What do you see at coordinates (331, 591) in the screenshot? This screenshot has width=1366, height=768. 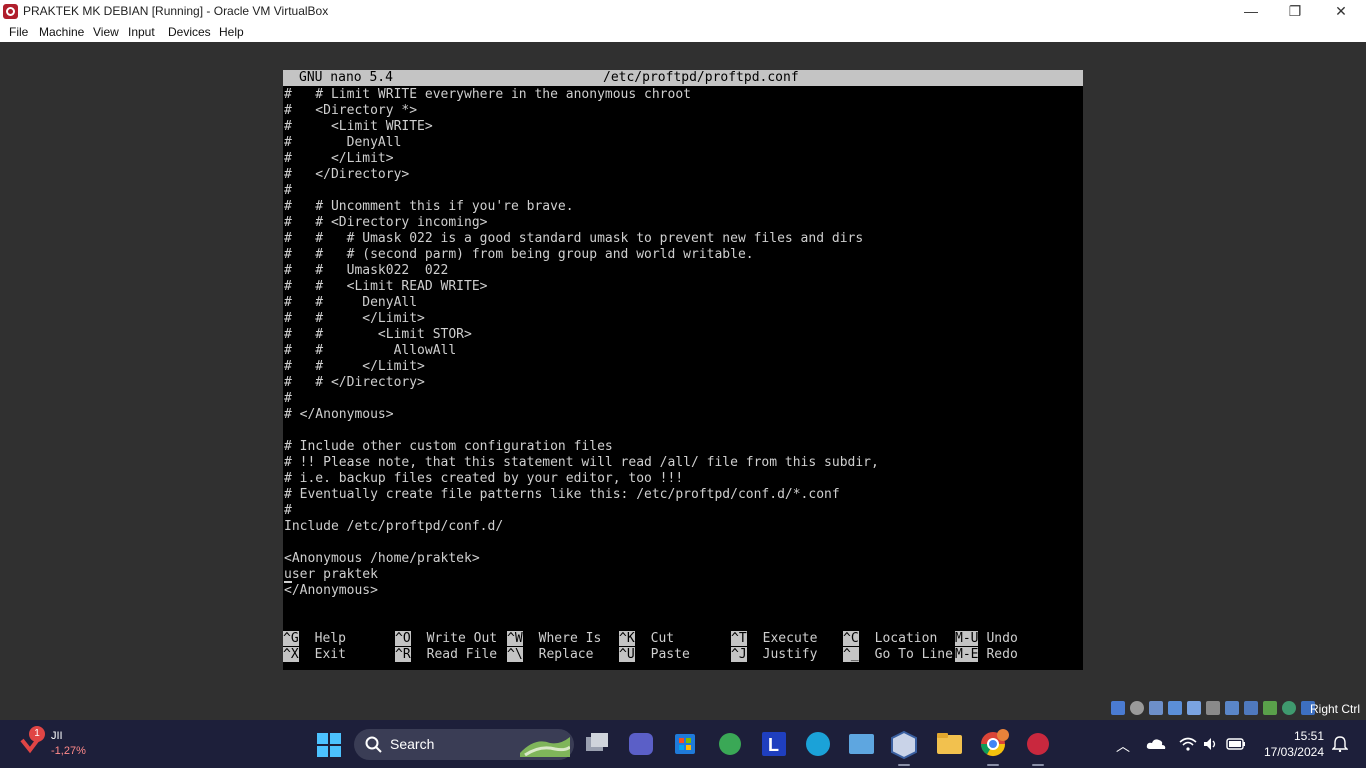 I see `config-line: </Anonymous>` at bounding box center [331, 591].